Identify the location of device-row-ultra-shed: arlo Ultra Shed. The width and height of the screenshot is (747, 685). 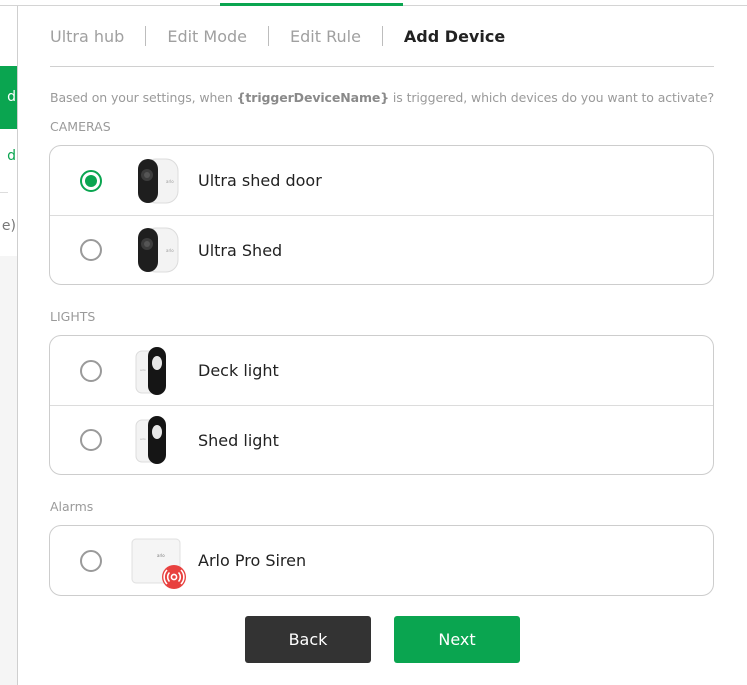
(381, 249).